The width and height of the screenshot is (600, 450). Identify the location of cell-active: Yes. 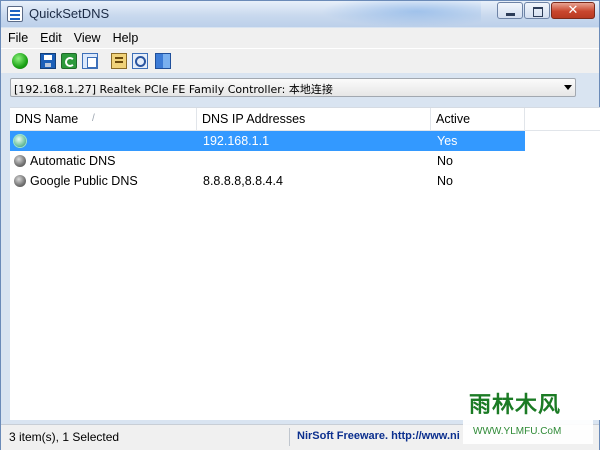
(447, 141).